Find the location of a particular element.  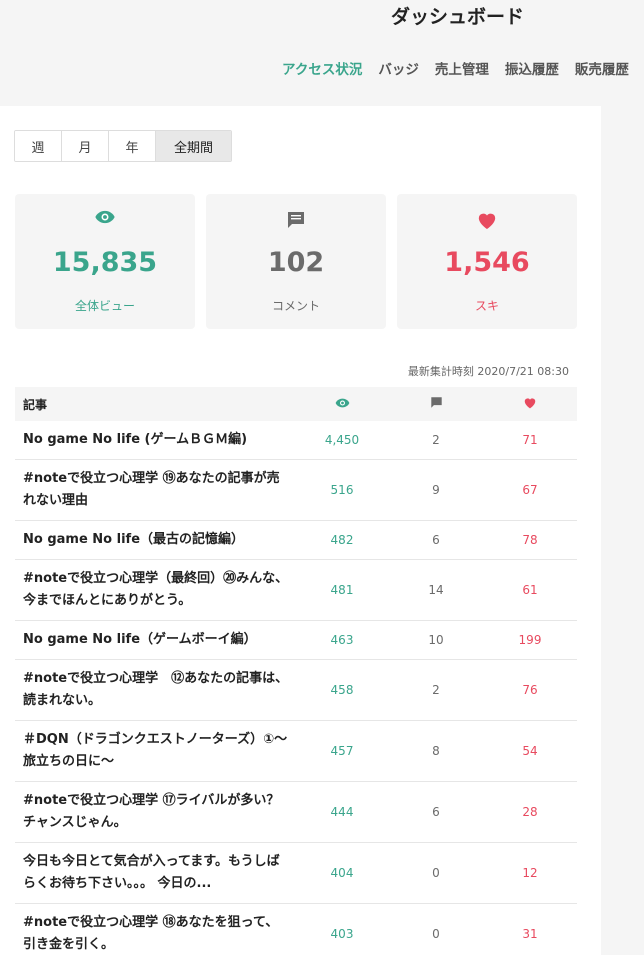

views-cell: 457 is located at coordinates (342, 751).